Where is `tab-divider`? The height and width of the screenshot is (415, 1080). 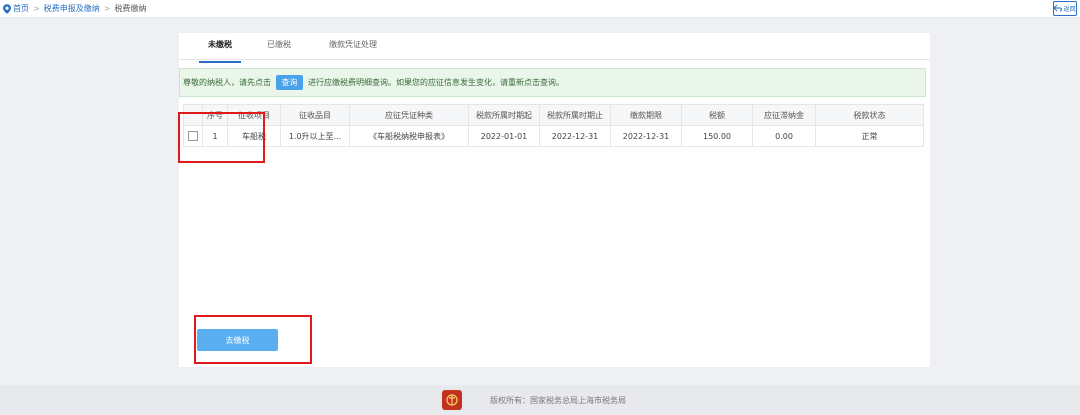
tab-divider is located at coordinates (554, 59).